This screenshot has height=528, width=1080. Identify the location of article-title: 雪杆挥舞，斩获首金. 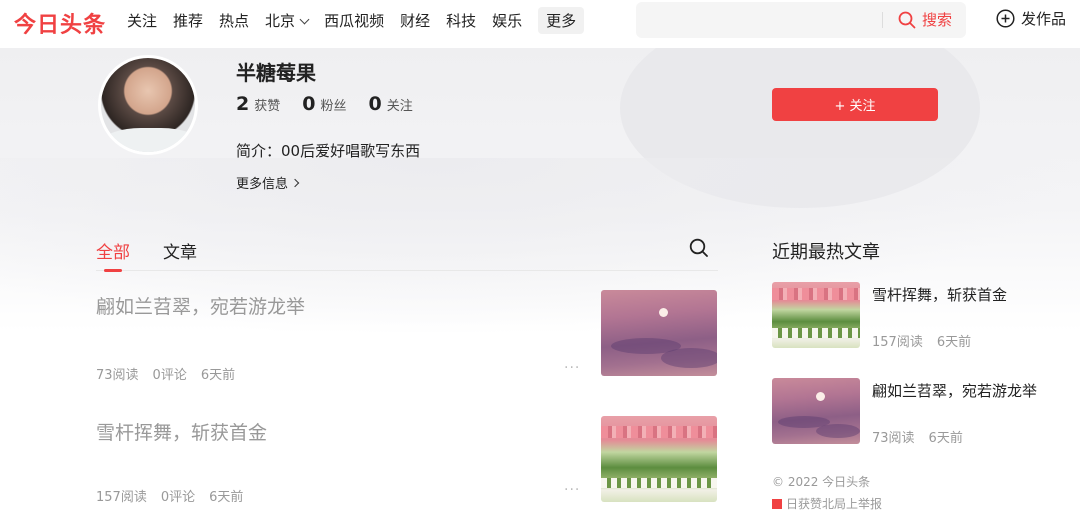
(181, 431).